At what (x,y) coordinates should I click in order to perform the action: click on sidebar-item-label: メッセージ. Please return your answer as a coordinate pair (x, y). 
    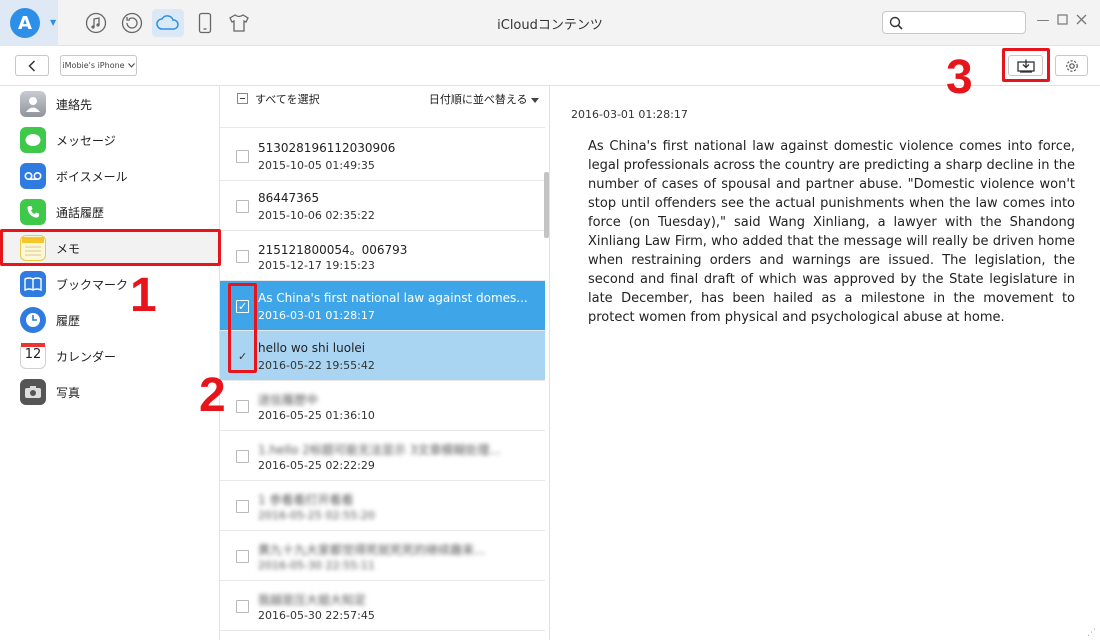
    Looking at the image, I should click on (86, 140).